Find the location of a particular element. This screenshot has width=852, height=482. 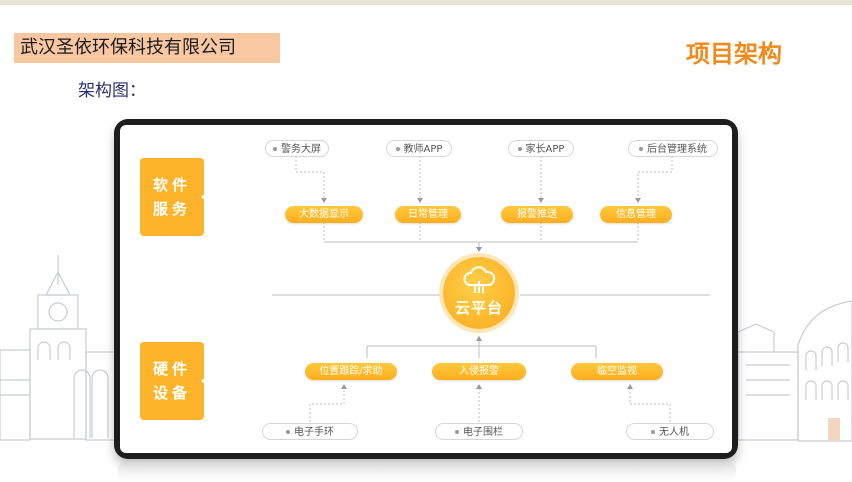

cloud-icon is located at coordinates (479, 279).